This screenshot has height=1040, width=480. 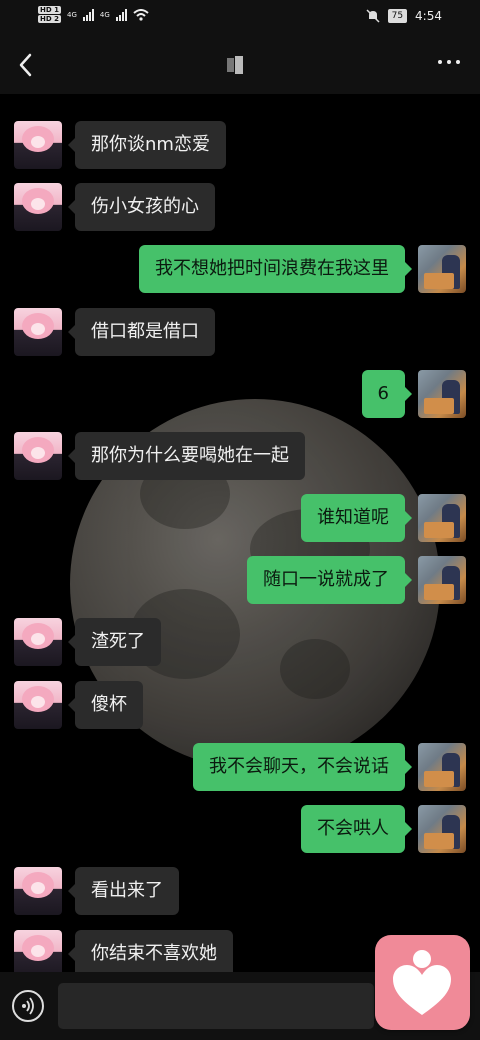 I want to click on chat-header, so click(x=240, y=65).